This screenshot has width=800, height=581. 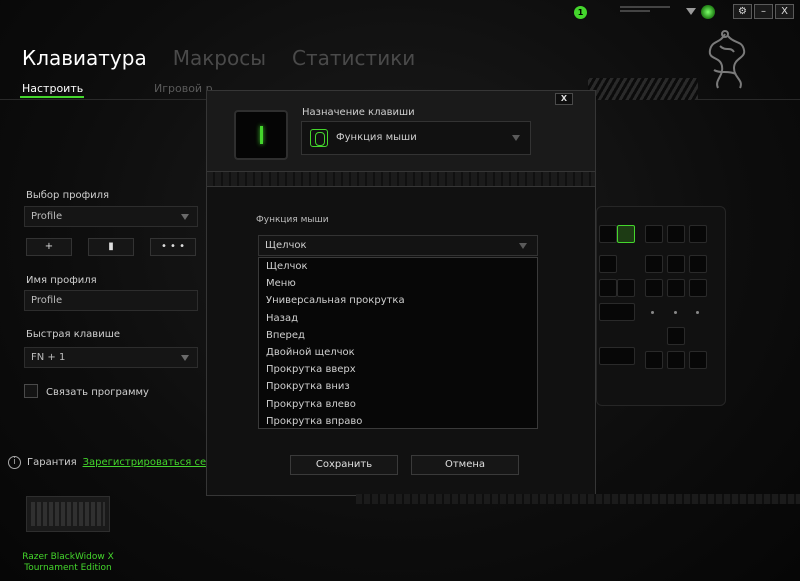 I want to click on arrow-left-key, so click(x=654, y=360).